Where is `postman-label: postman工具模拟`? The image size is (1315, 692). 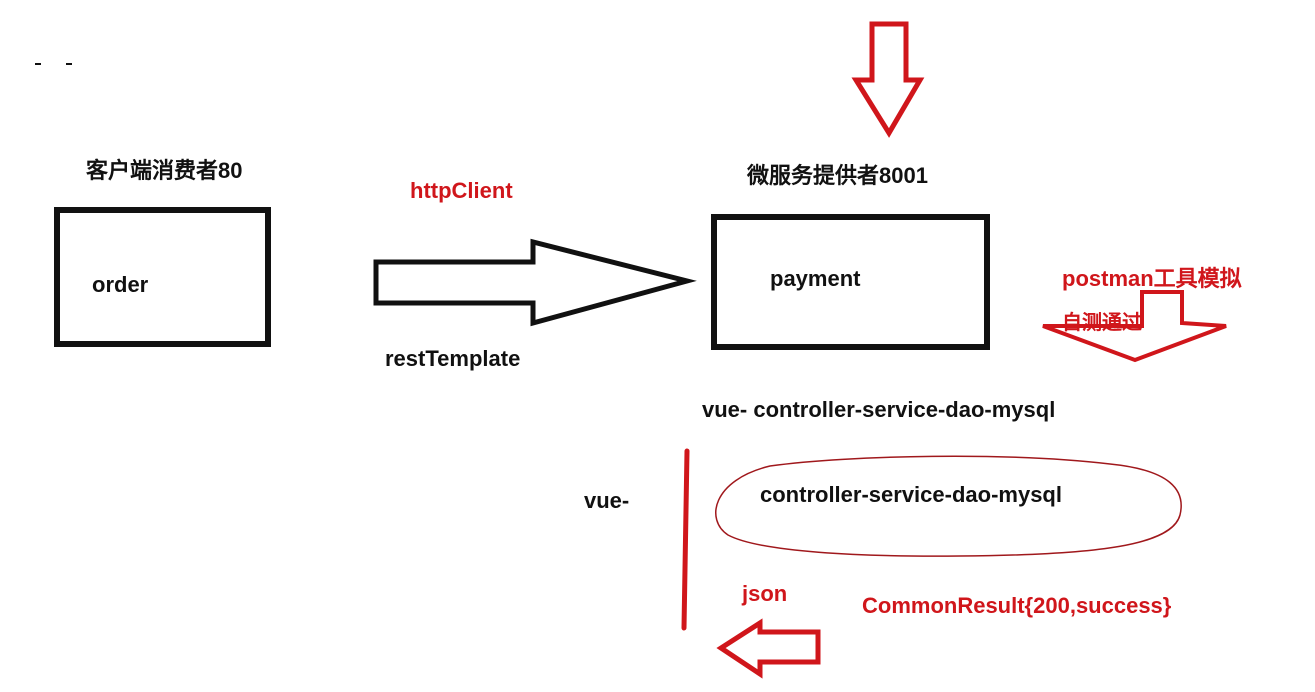
postman-label: postman工具模拟 is located at coordinates (1152, 278).